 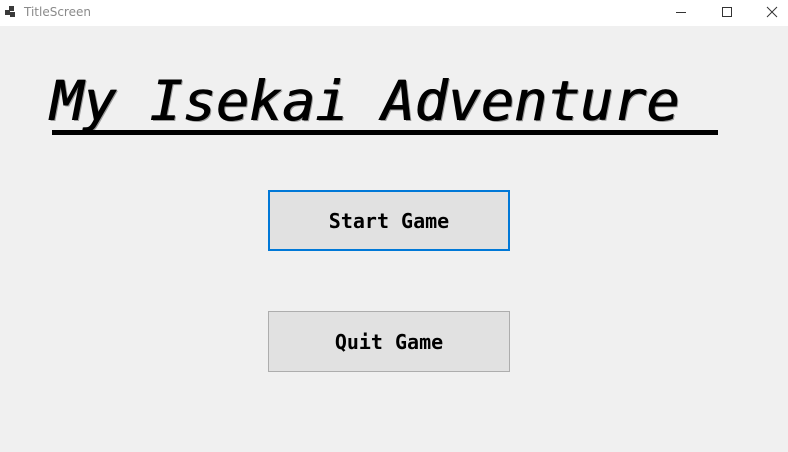 What do you see at coordinates (57, 12) in the screenshot?
I see `window-title: TitleScreen` at bounding box center [57, 12].